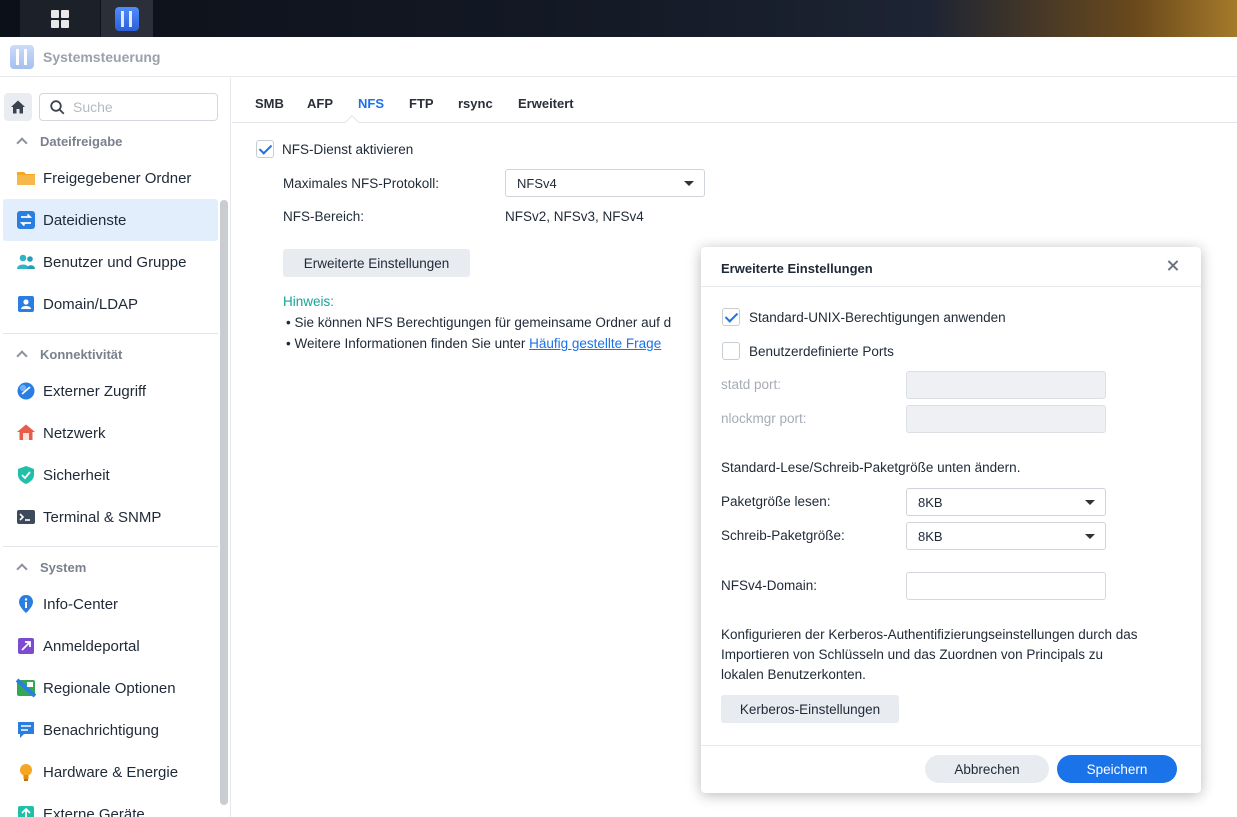 The image size is (1237, 817). Describe the element at coordinates (143, 107) in the screenshot. I see `search-input` at that location.